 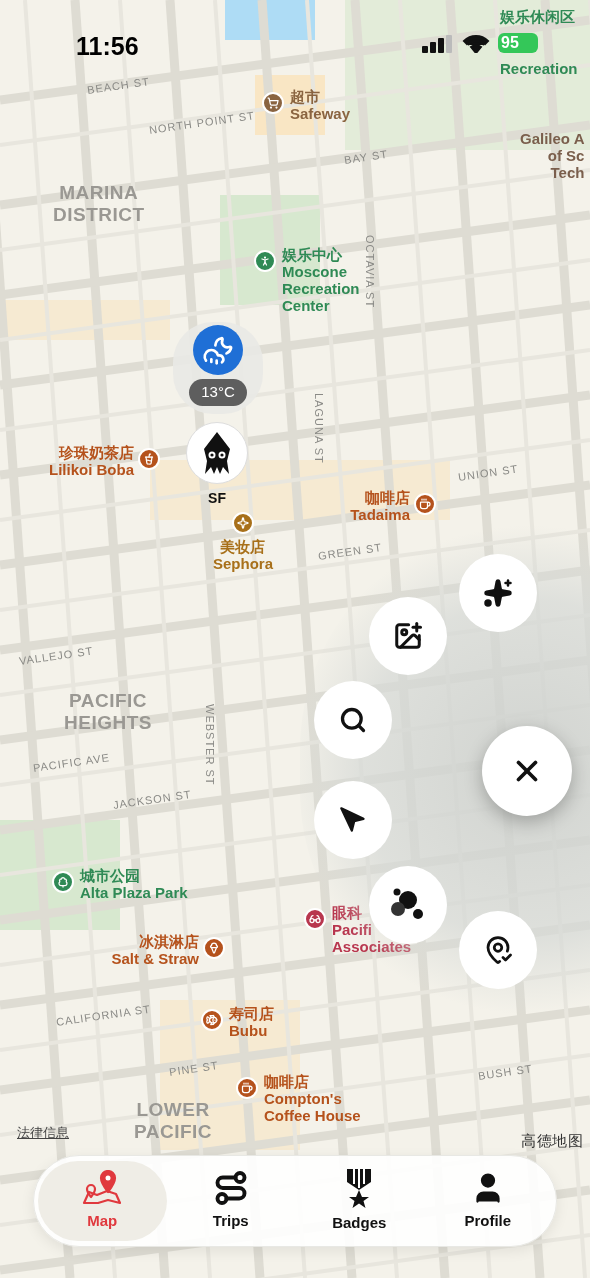 What do you see at coordinates (319, 428) in the screenshot?
I see `street-label: LAGUNA ST` at bounding box center [319, 428].